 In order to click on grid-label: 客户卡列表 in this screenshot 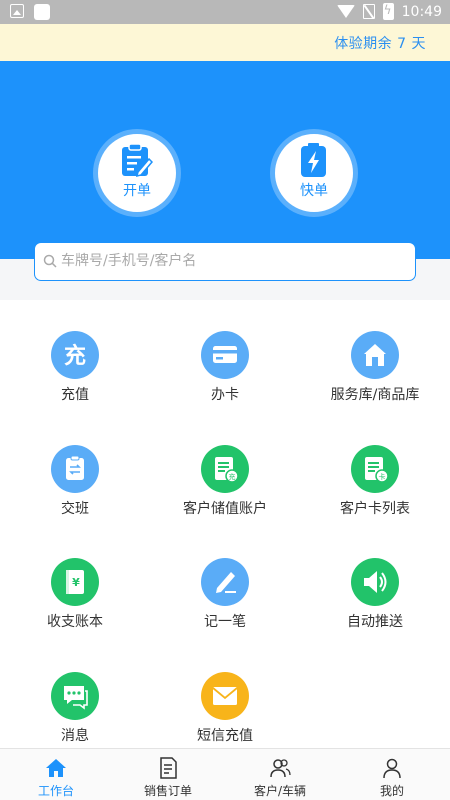, I will do `click(375, 509)`.